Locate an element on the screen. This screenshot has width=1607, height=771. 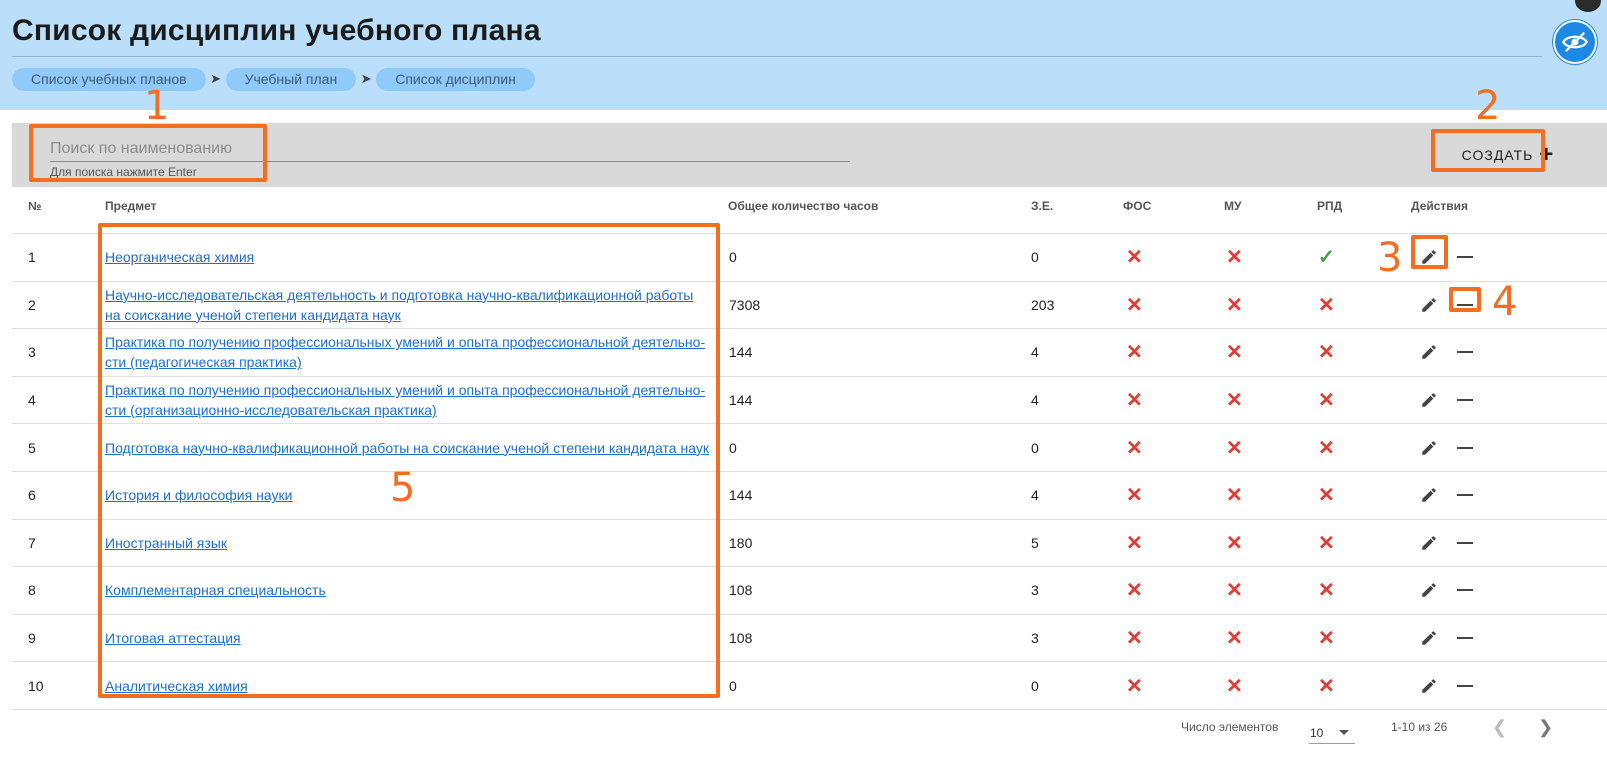
row-number: 3 is located at coordinates (32, 352).